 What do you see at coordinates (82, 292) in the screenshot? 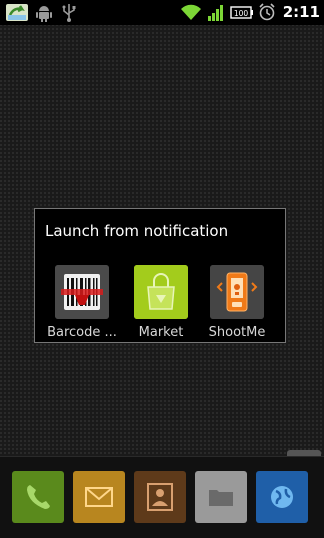
I see `barcode-scanner-icon` at bounding box center [82, 292].